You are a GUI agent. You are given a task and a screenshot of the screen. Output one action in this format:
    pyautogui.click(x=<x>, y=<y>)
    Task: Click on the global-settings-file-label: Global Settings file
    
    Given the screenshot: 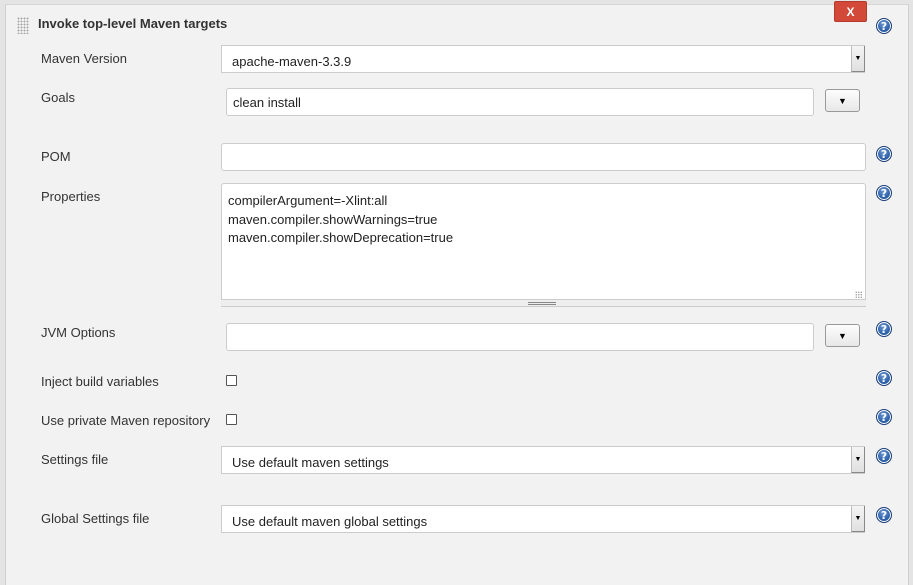 What is the action you would take?
    pyautogui.click(x=95, y=518)
    